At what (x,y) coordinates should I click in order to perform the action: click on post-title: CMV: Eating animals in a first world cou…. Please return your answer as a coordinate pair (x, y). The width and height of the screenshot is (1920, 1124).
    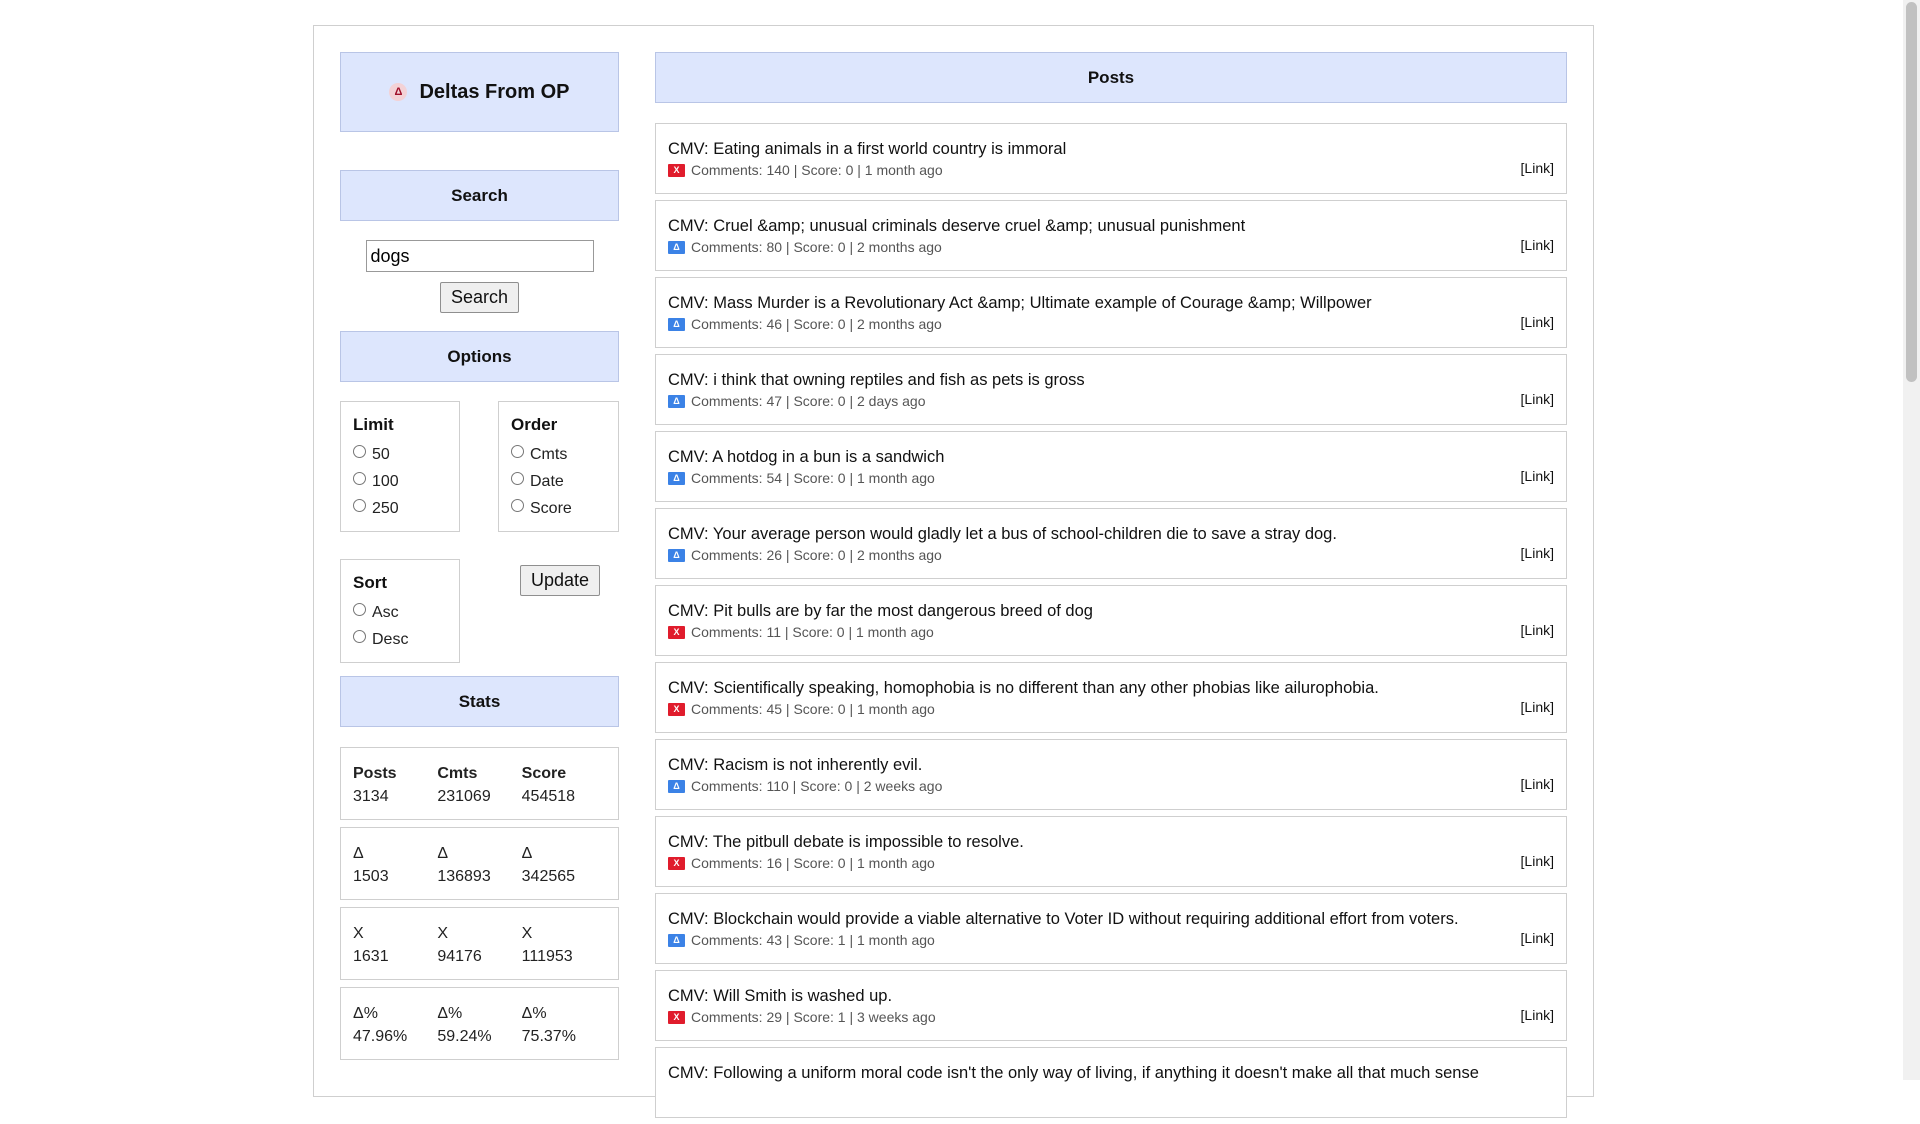
    Looking at the image, I should click on (1111, 149).